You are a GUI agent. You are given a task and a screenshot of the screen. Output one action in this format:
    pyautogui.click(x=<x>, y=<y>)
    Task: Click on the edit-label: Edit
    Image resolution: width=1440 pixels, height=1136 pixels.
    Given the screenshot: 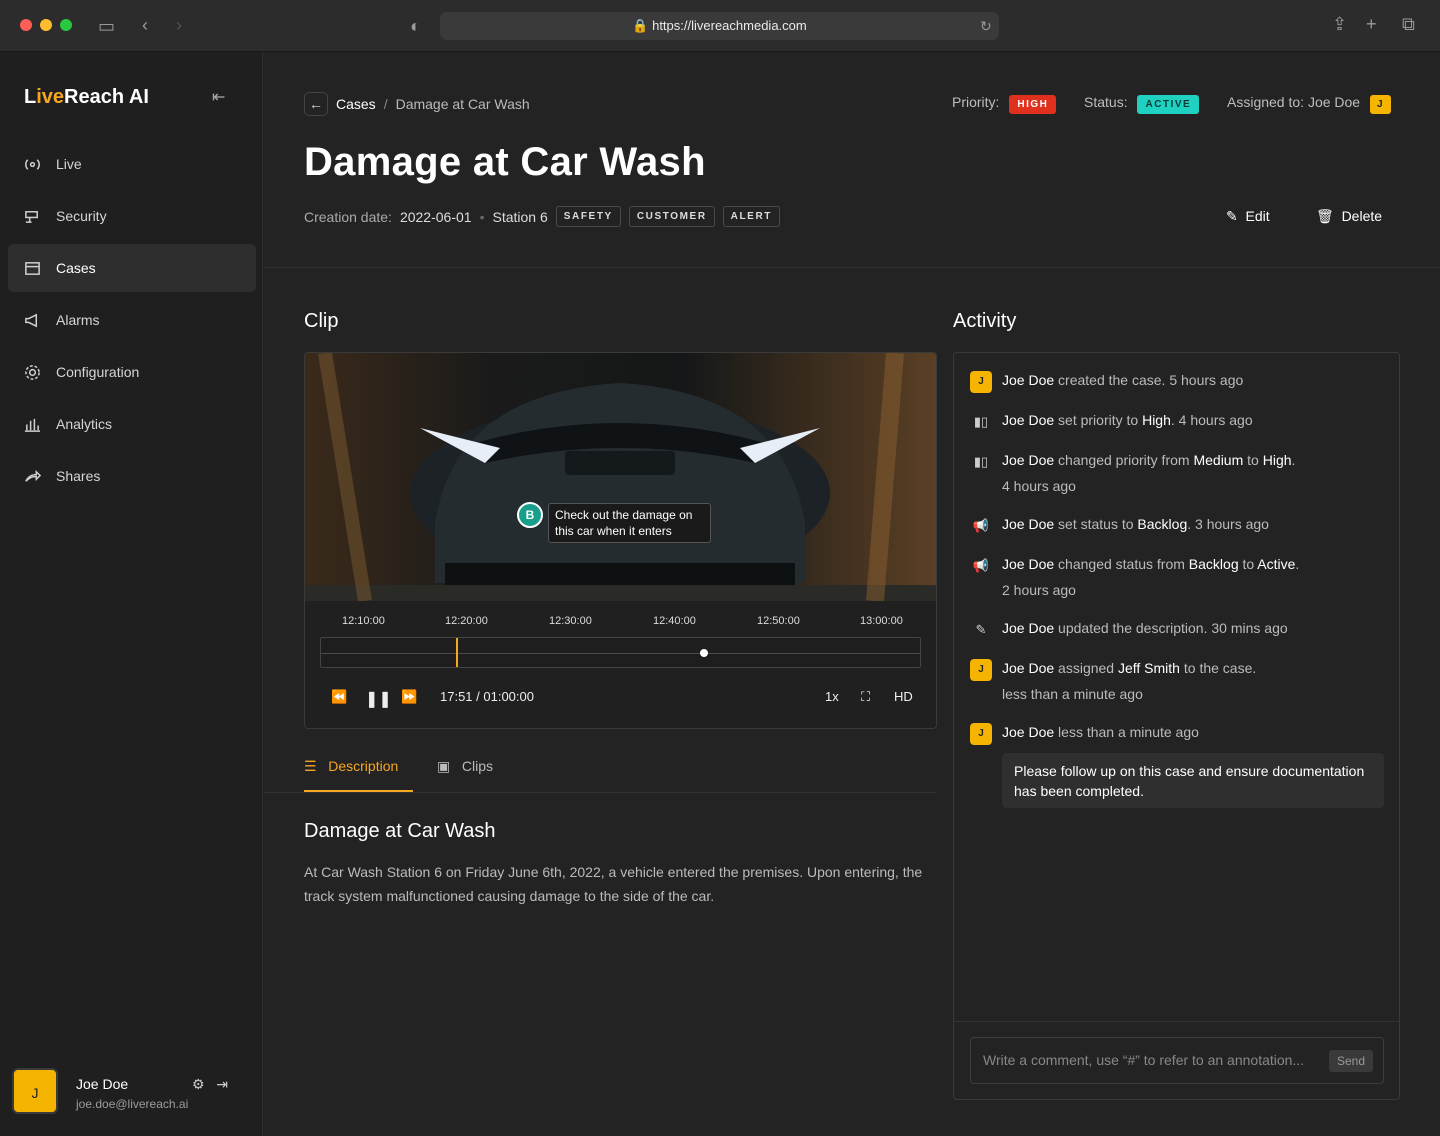 What is the action you would take?
    pyautogui.click(x=1257, y=216)
    